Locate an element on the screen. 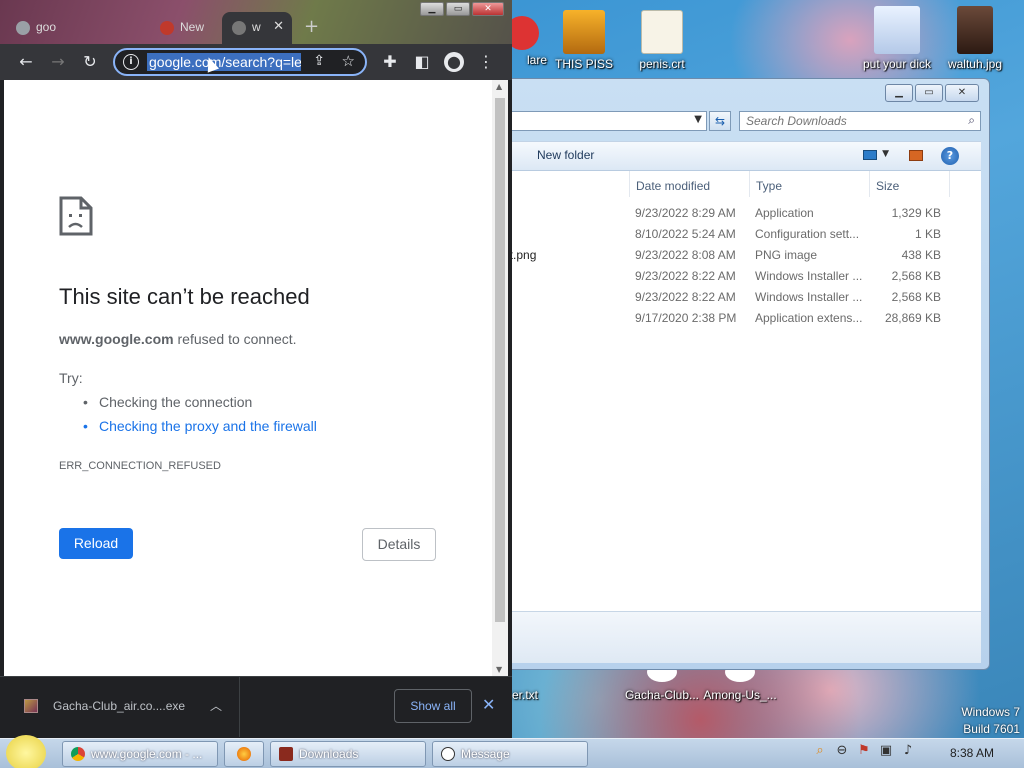  star-icon: ☆ is located at coordinates (348, 61).